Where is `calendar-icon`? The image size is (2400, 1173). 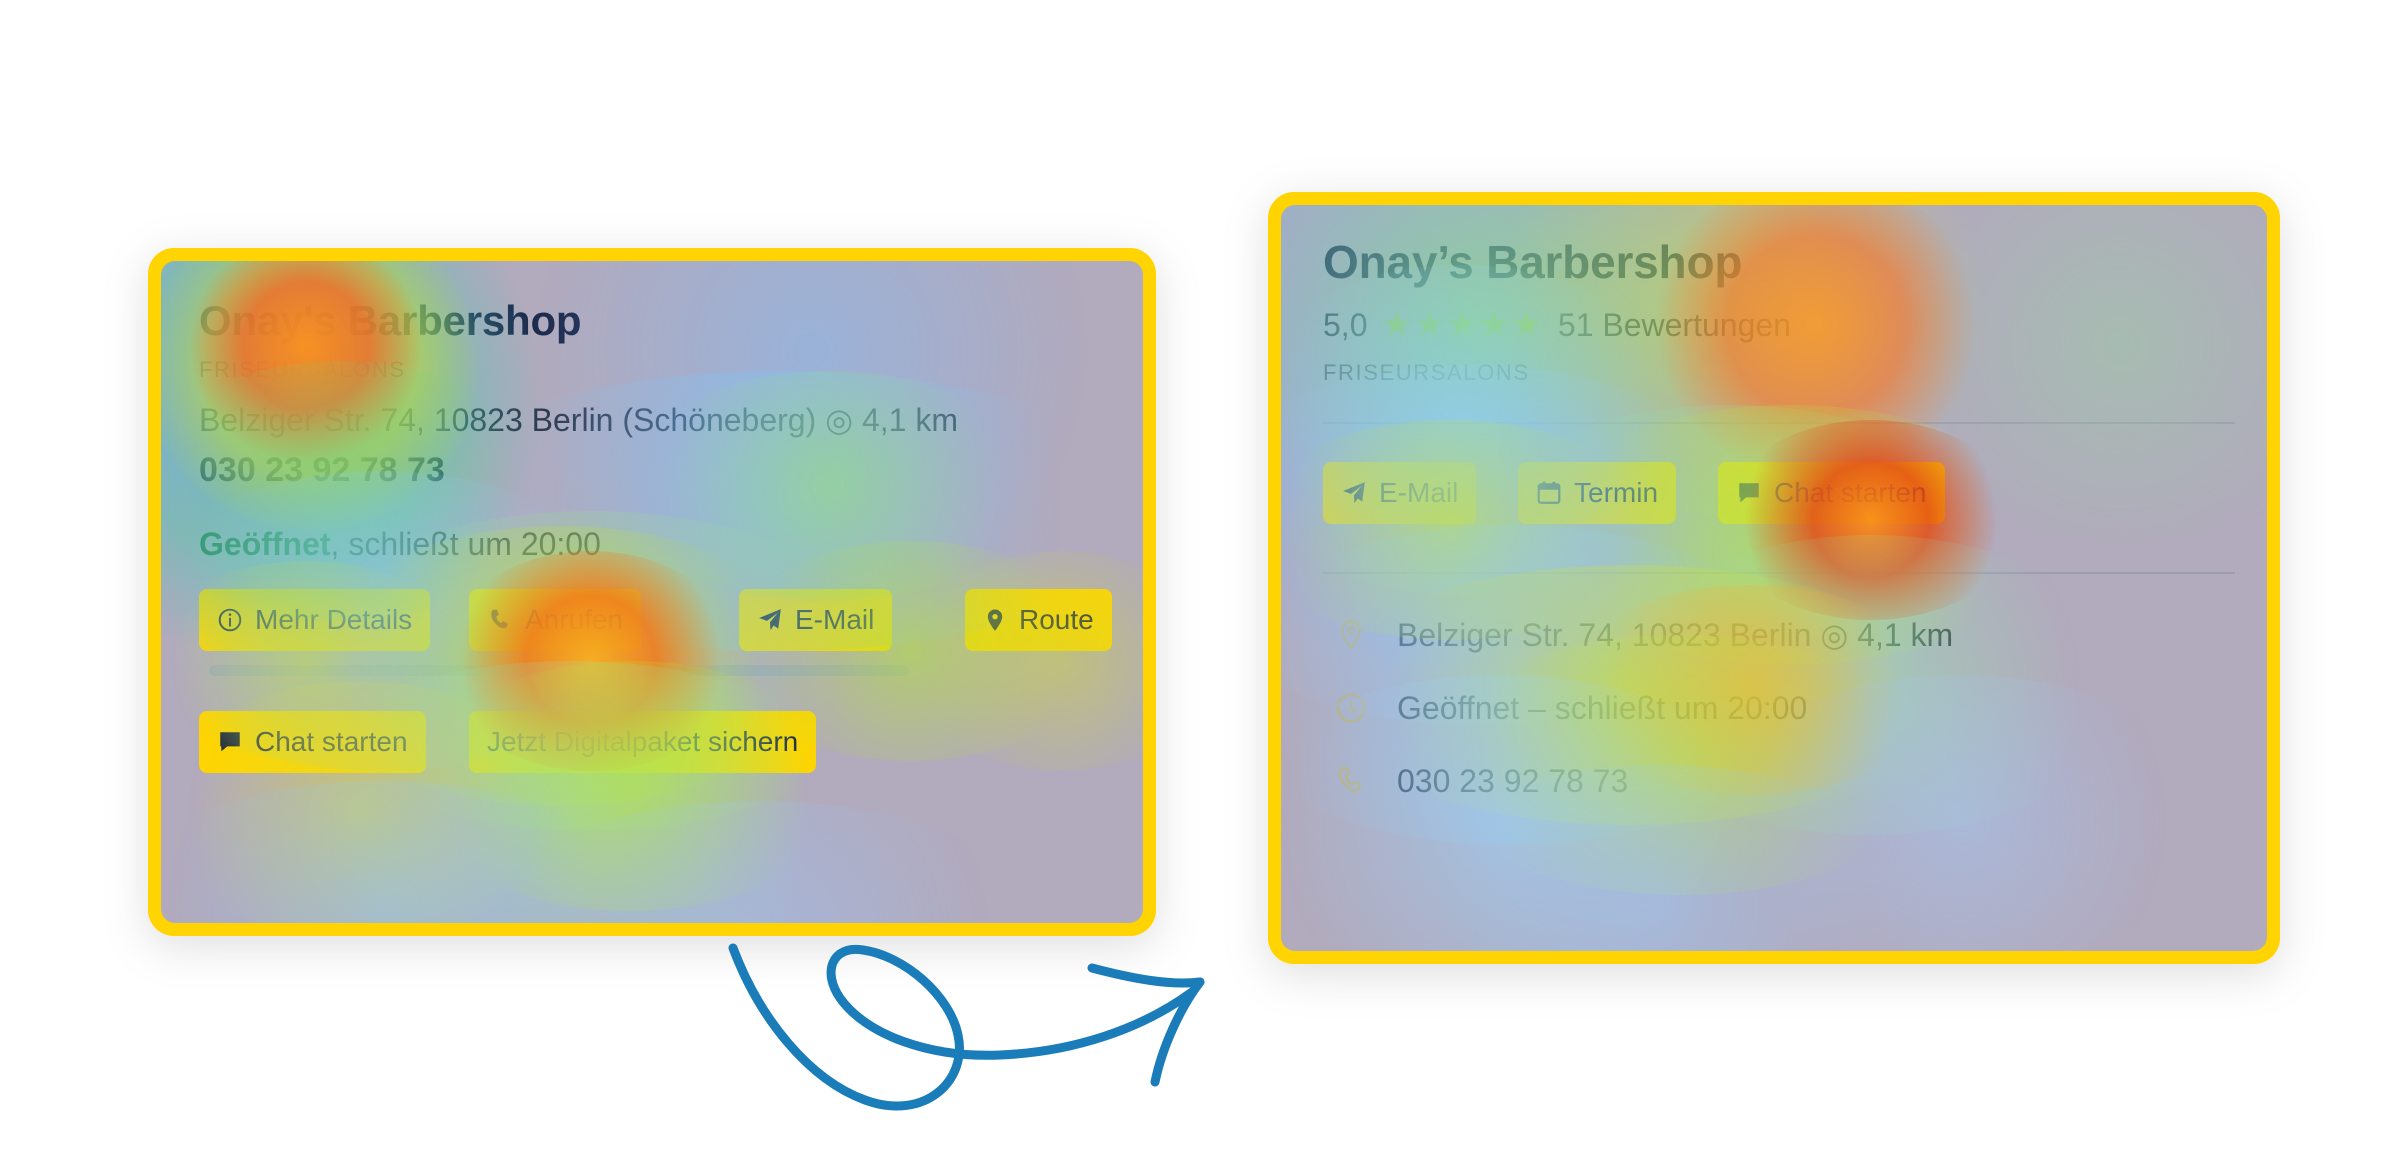 calendar-icon is located at coordinates (1549, 493).